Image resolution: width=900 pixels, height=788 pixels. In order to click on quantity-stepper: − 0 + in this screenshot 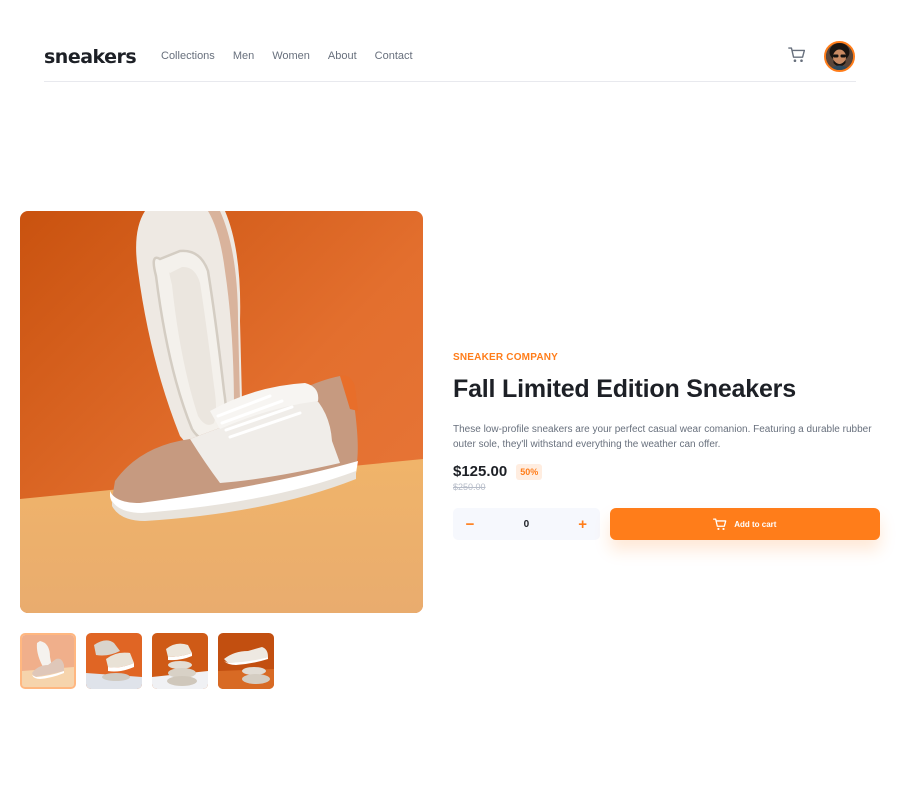, I will do `click(526, 524)`.